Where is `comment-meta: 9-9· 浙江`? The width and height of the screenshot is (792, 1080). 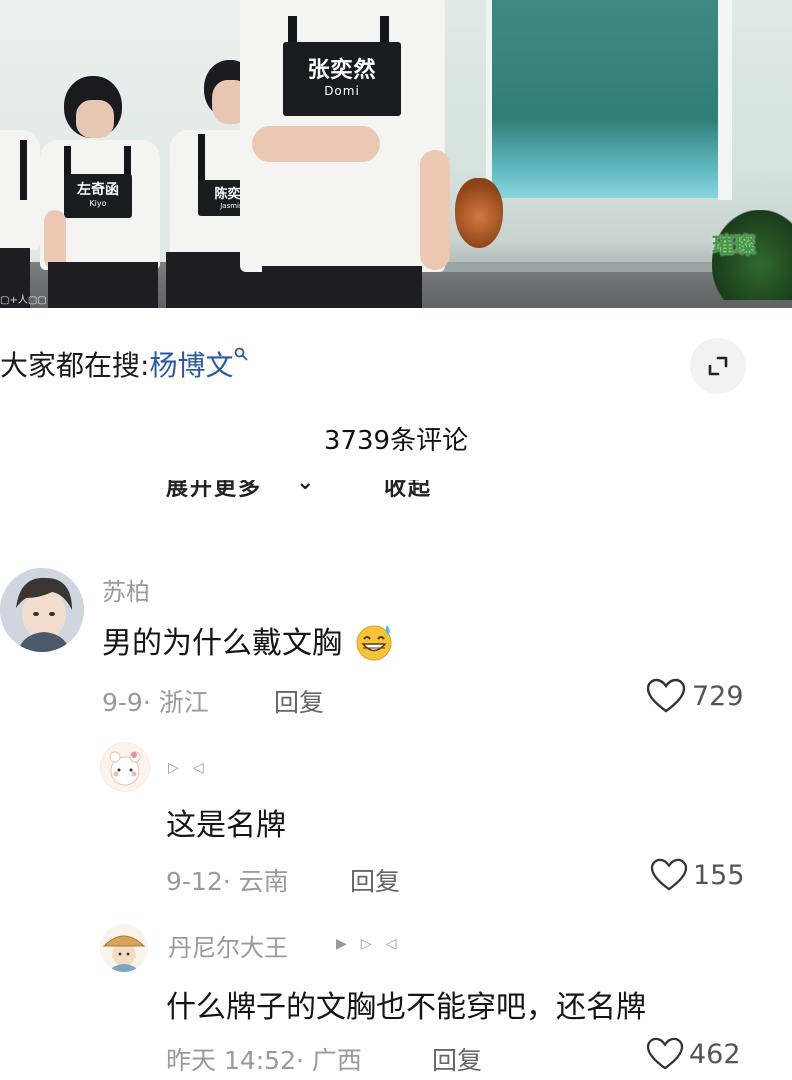 comment-meta: 9-9· 浙江 is located at coordinates (155, 701).